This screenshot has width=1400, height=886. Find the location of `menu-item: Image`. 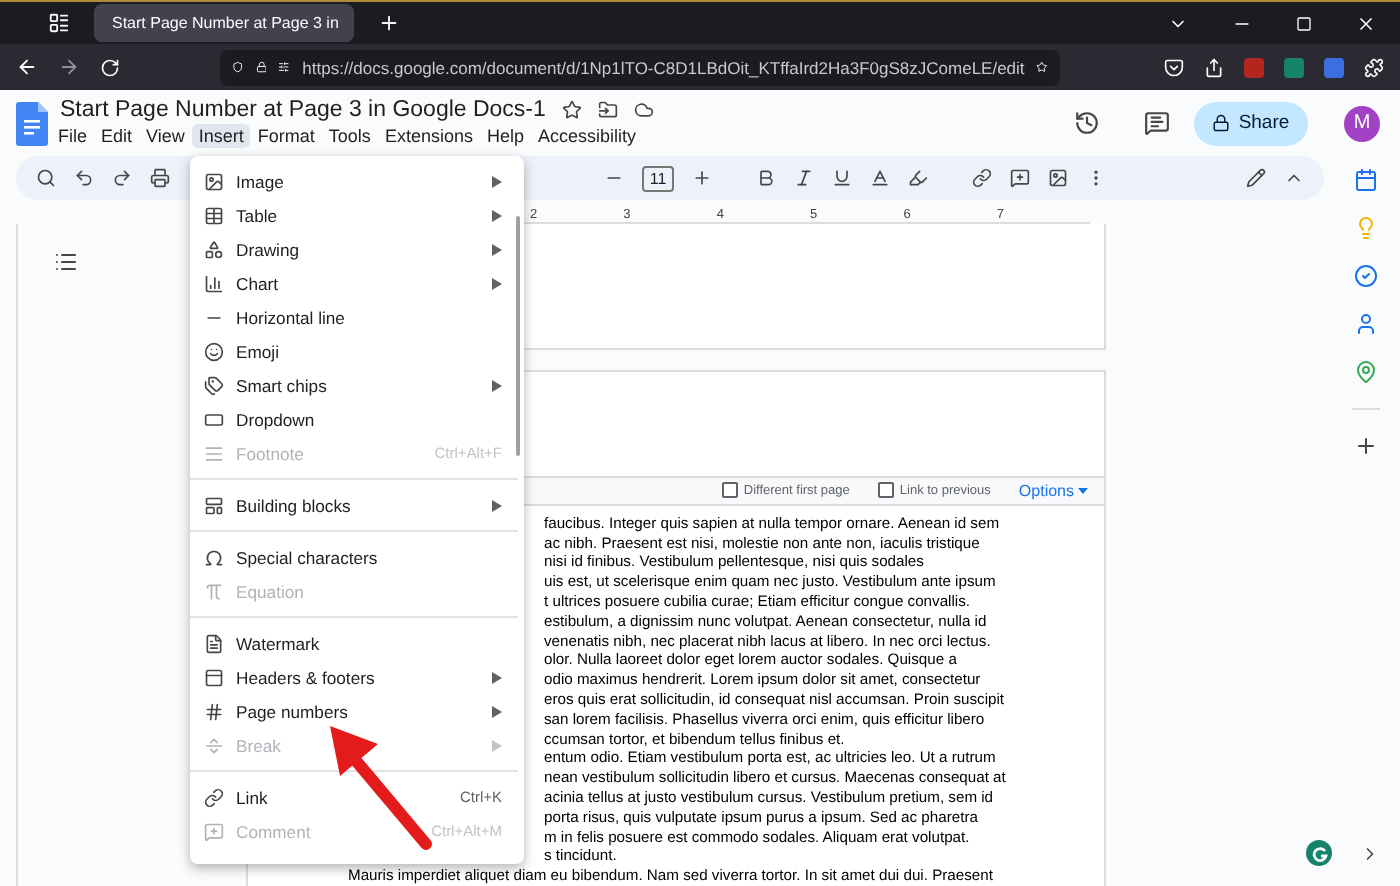

menu-item: Image is located at coordinates (354, 181).